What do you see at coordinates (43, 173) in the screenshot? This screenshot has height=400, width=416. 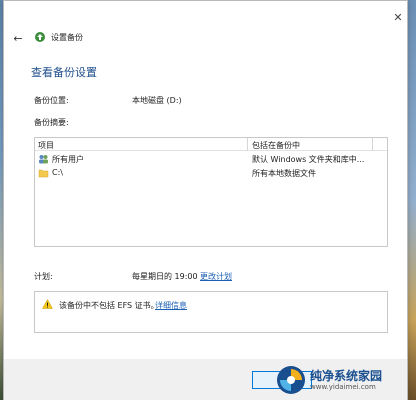 I see `folder-icon` at bounding box center [43, 173].